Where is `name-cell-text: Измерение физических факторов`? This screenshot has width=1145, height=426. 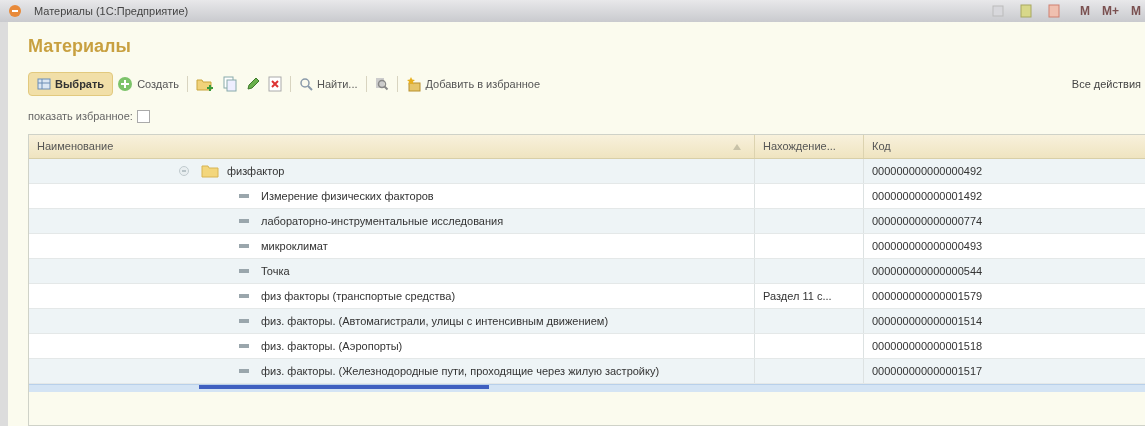
name-cell-text: Измерение физических факторов is located at coordinates (347, 196).